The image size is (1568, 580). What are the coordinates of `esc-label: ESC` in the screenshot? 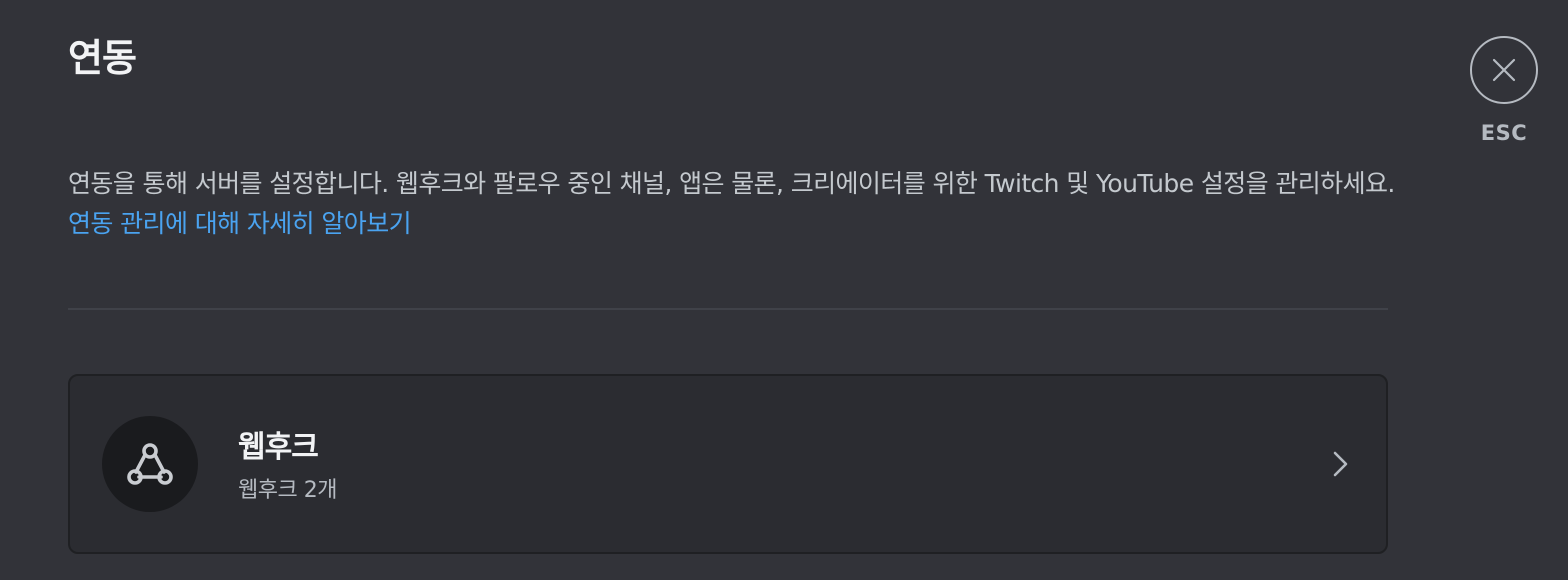 It's located at (1504, 133).